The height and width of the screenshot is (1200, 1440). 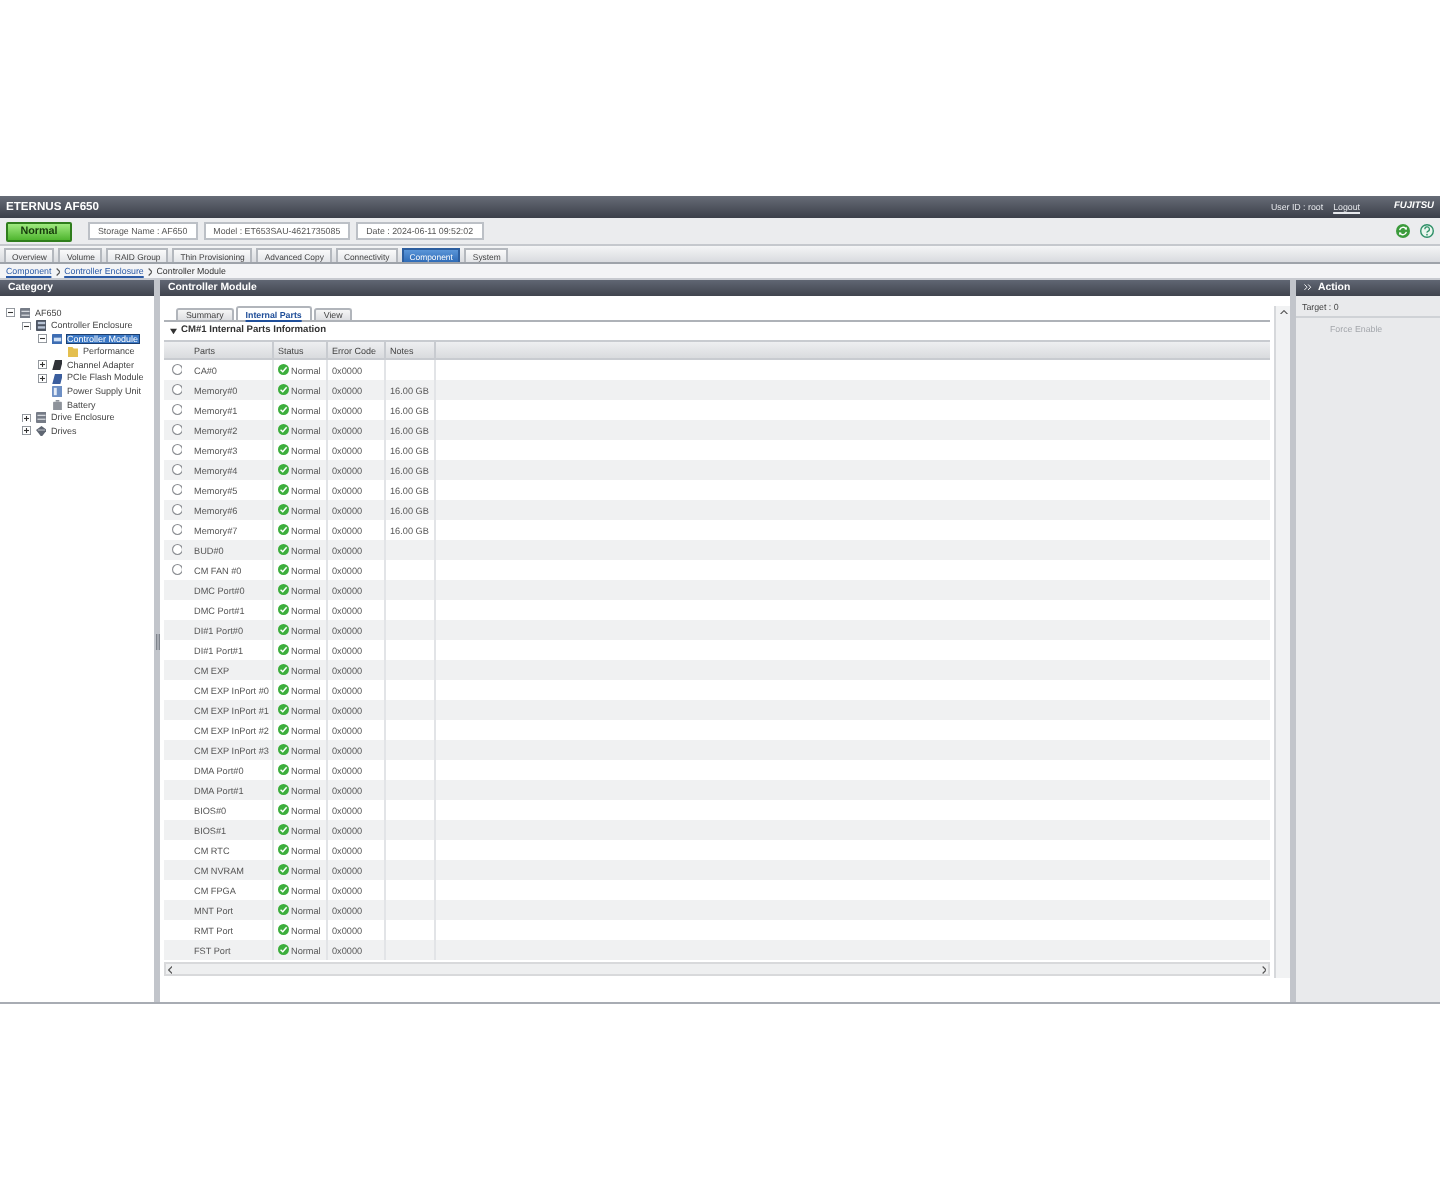 What do you see at coordinates (56, 339) in the screenshot?
I see `module-icon` at bounding box center [56, 339].